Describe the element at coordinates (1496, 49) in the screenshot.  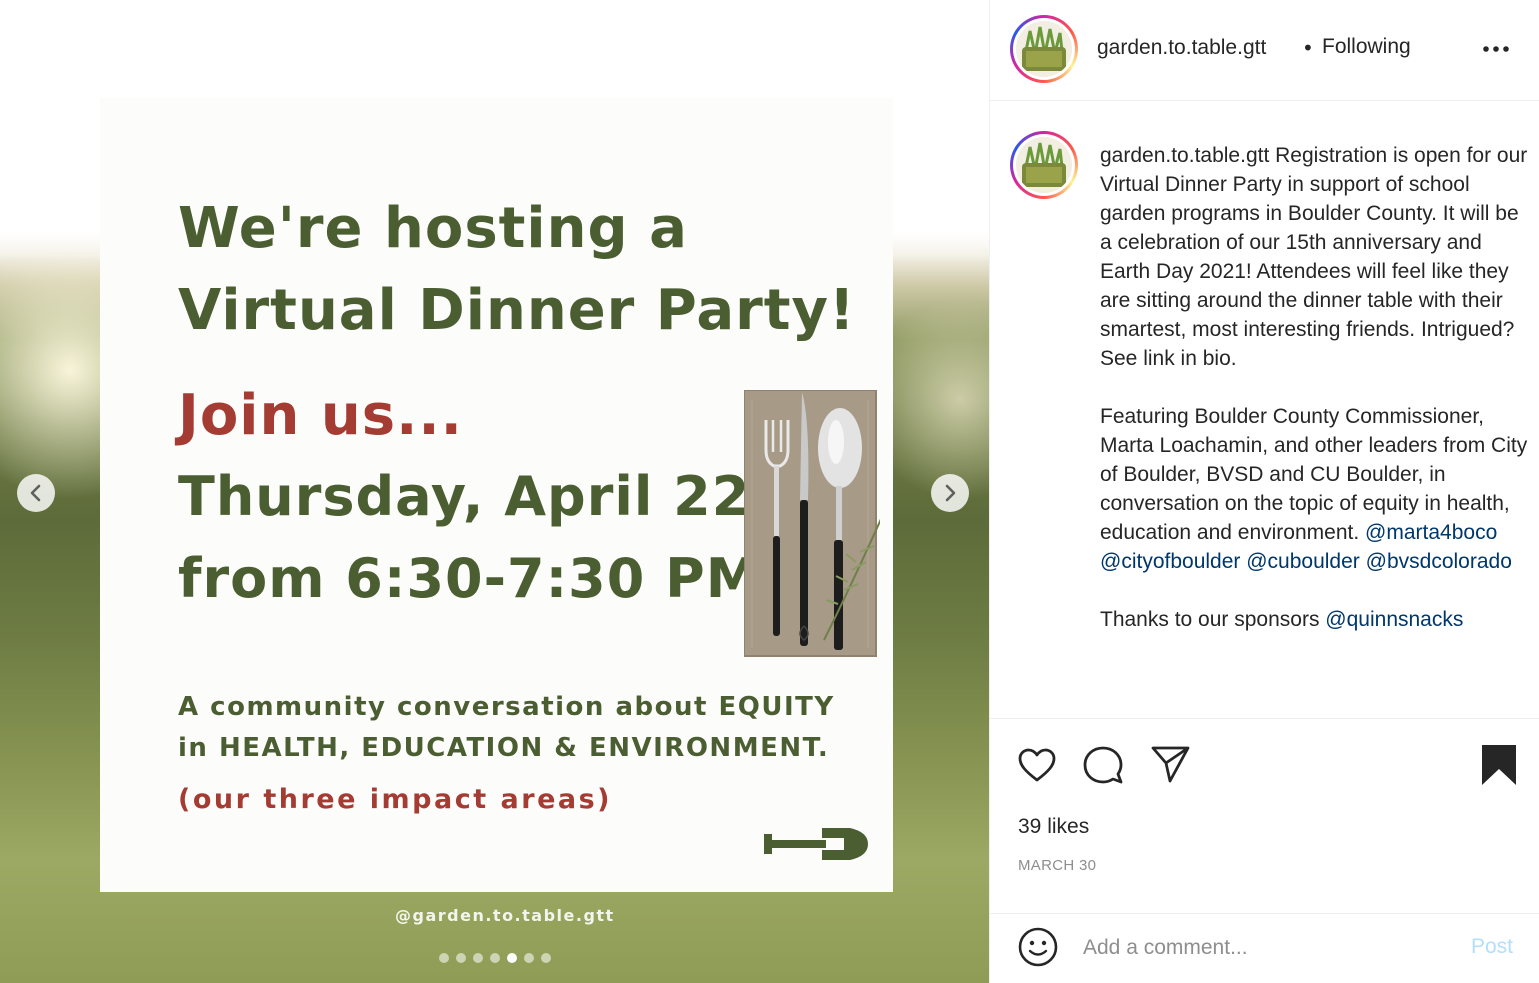
I see `more-horizontal-icon` at that location.